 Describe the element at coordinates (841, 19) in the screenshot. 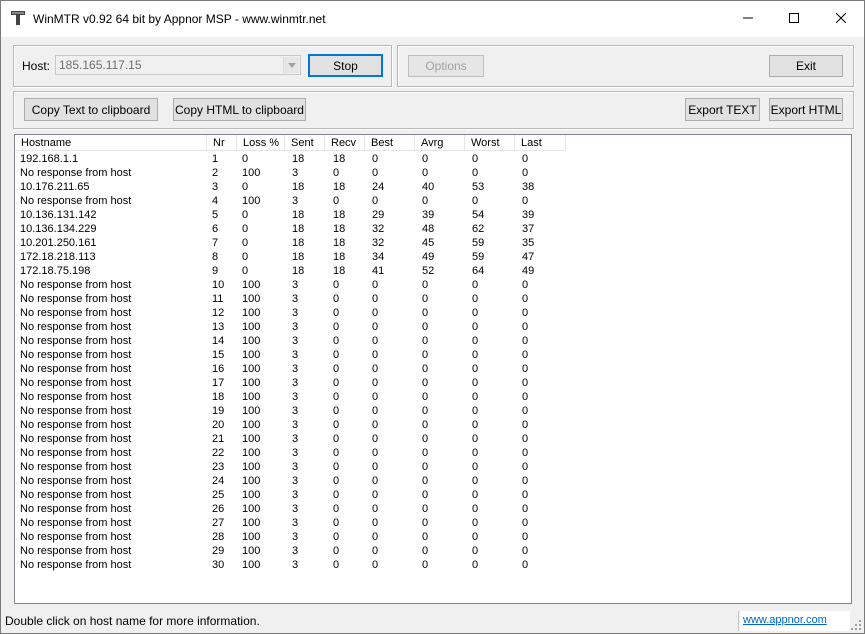

I see `close-button` at that location.